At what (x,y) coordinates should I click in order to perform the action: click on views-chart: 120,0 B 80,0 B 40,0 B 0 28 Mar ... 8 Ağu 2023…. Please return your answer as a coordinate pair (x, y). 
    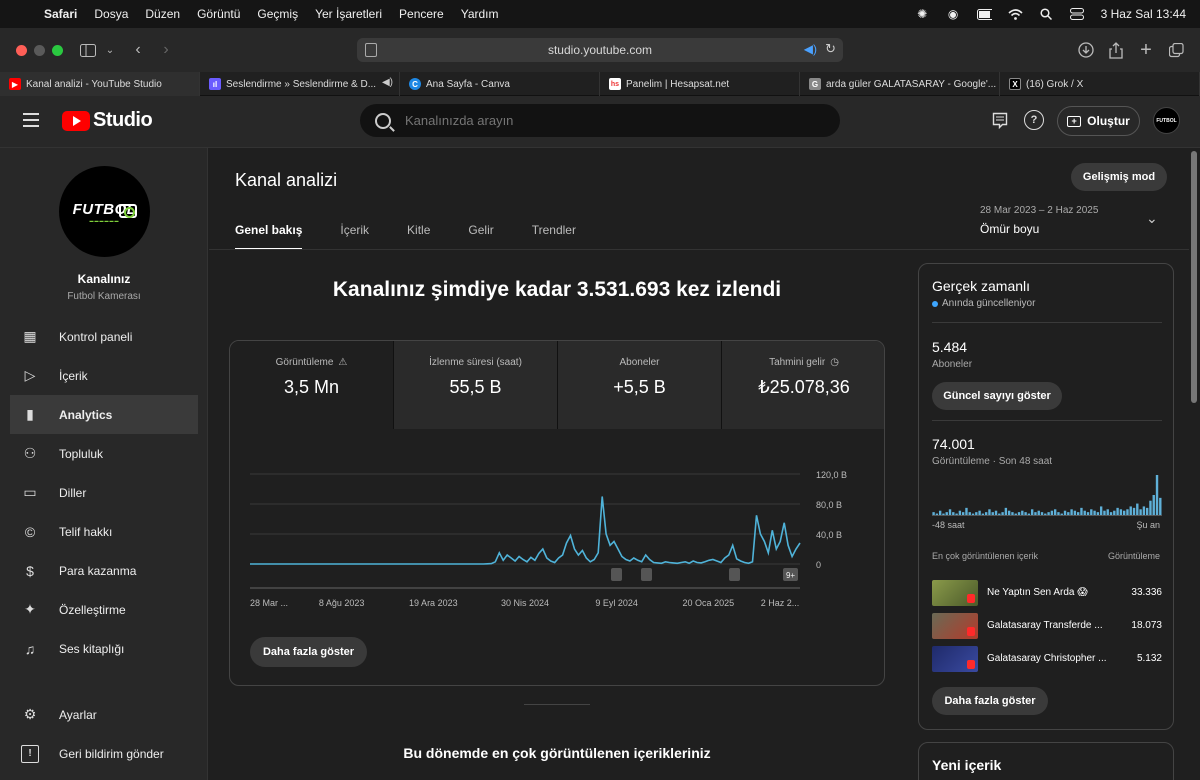
    Looking at the image, I should click on (557, 529).